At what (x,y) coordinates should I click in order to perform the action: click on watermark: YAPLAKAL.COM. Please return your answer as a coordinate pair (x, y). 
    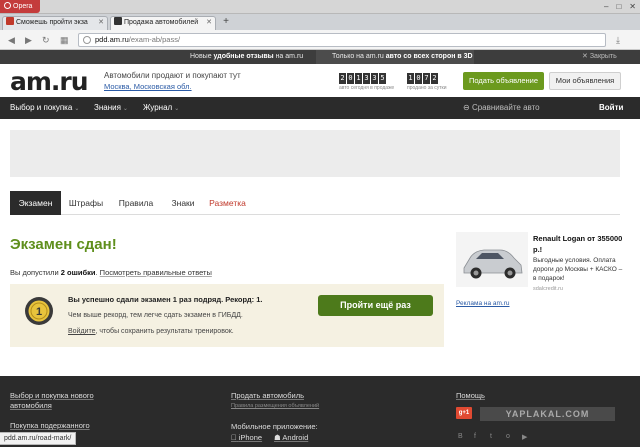
    Looking at the image, I should click on (547, 414).